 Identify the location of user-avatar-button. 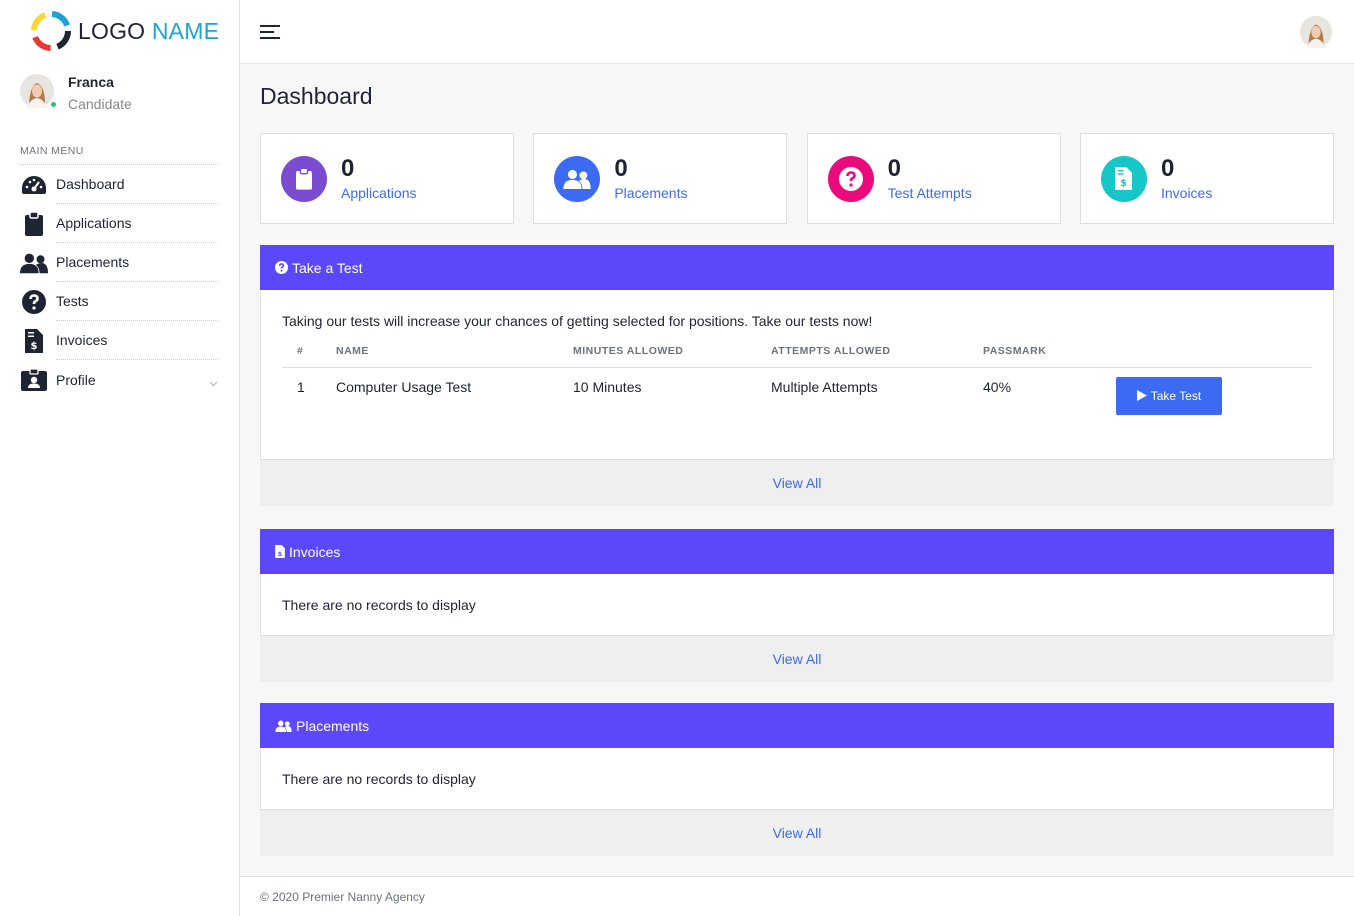
(1316, 32).